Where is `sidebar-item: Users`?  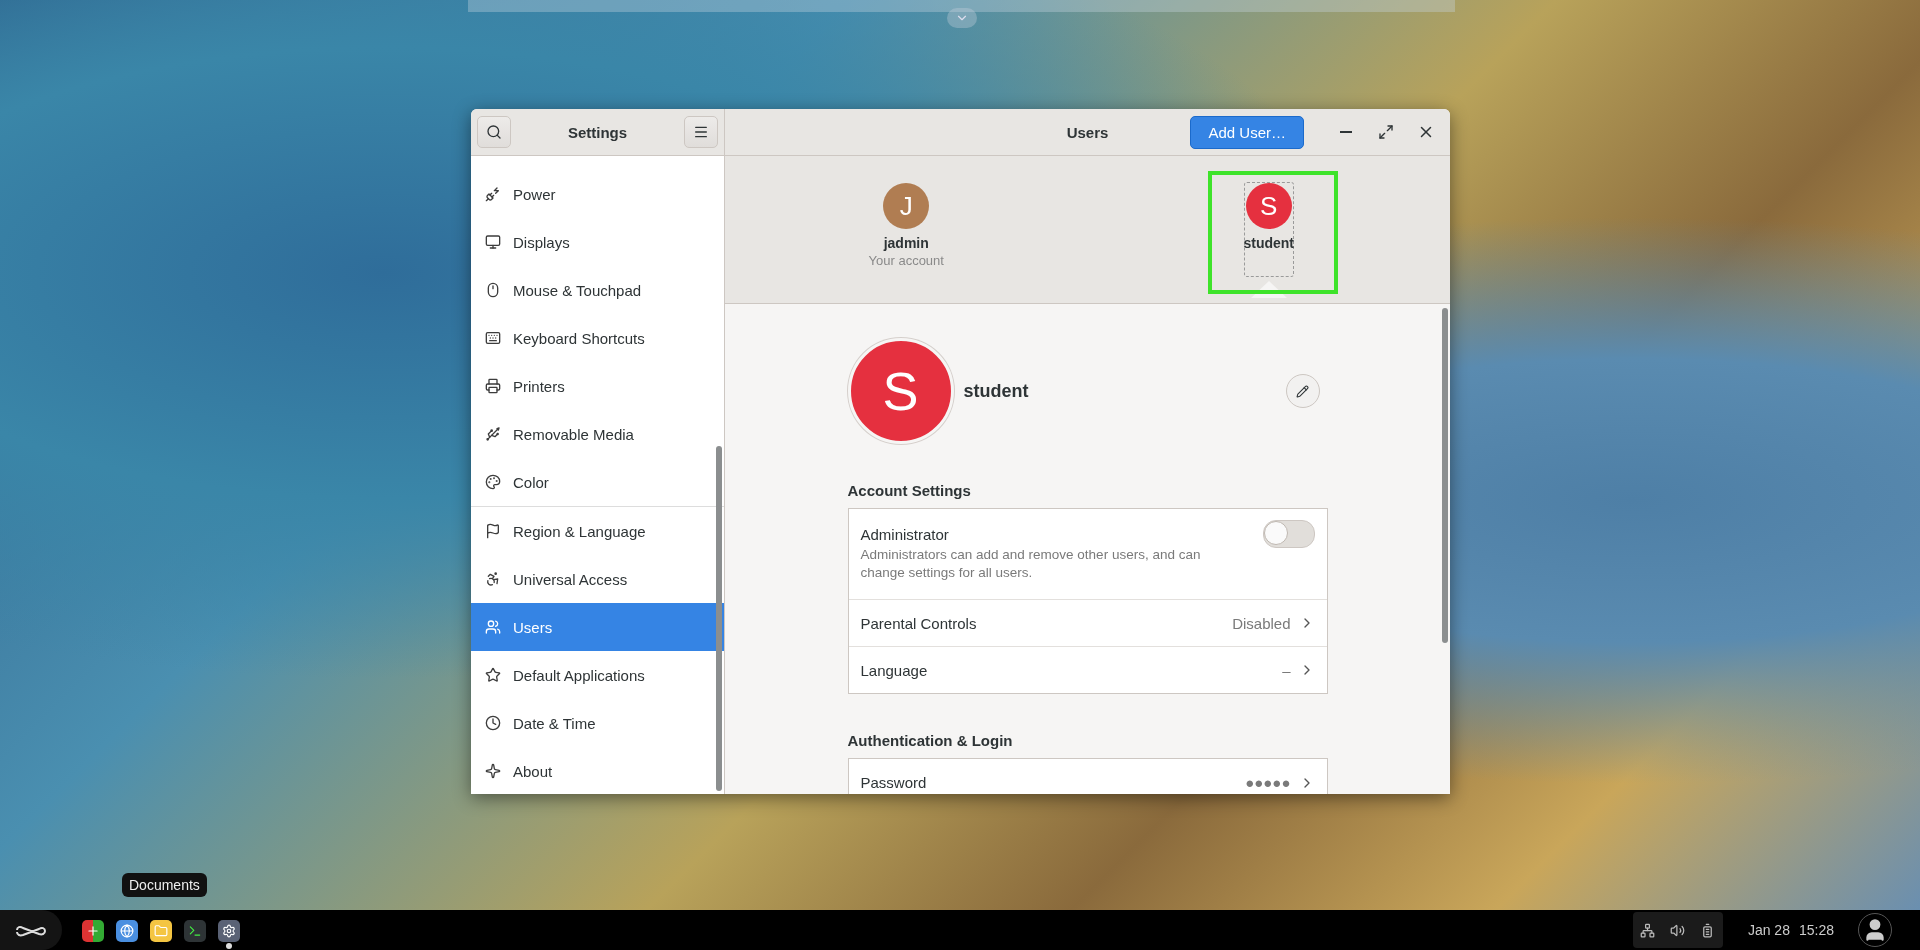 sidebar-item: Users is located at coordinates (597, 627).